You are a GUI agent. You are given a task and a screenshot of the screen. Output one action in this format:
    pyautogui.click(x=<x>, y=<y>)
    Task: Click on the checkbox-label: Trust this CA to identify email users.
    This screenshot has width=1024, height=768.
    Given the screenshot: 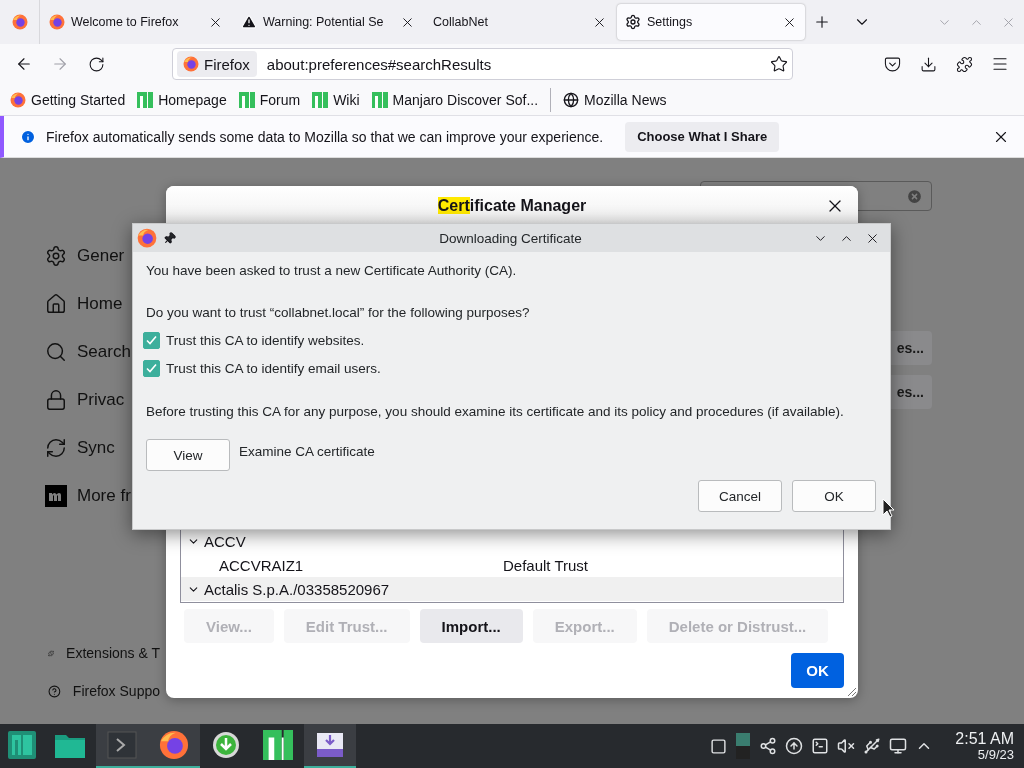 What is the action you would take?
    pyautogui.click(x=273, y=368)
    